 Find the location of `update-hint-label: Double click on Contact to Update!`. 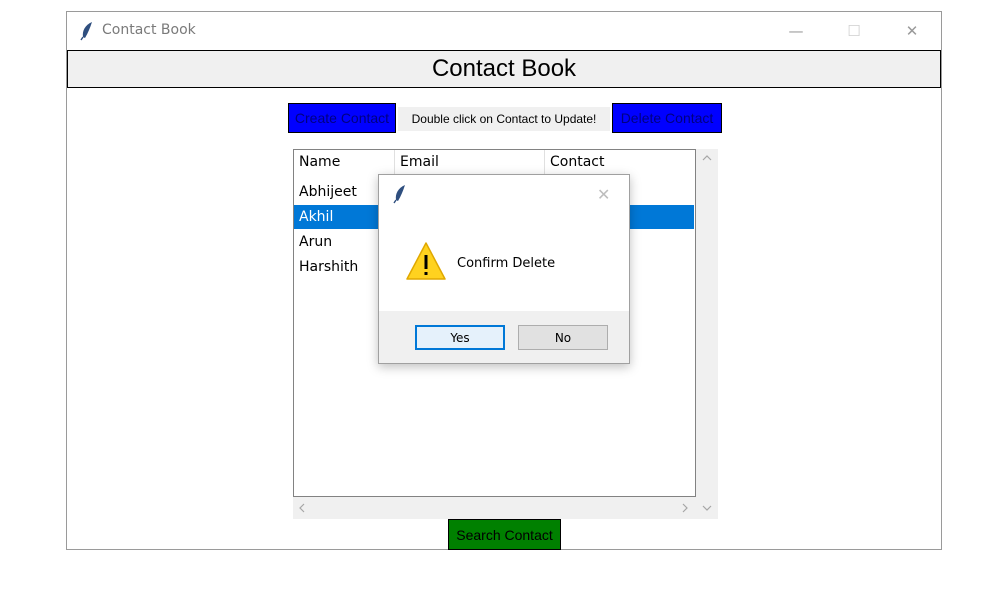

update-hint-label: Double click on Contact to Update! is located at coordinates (504, 119).